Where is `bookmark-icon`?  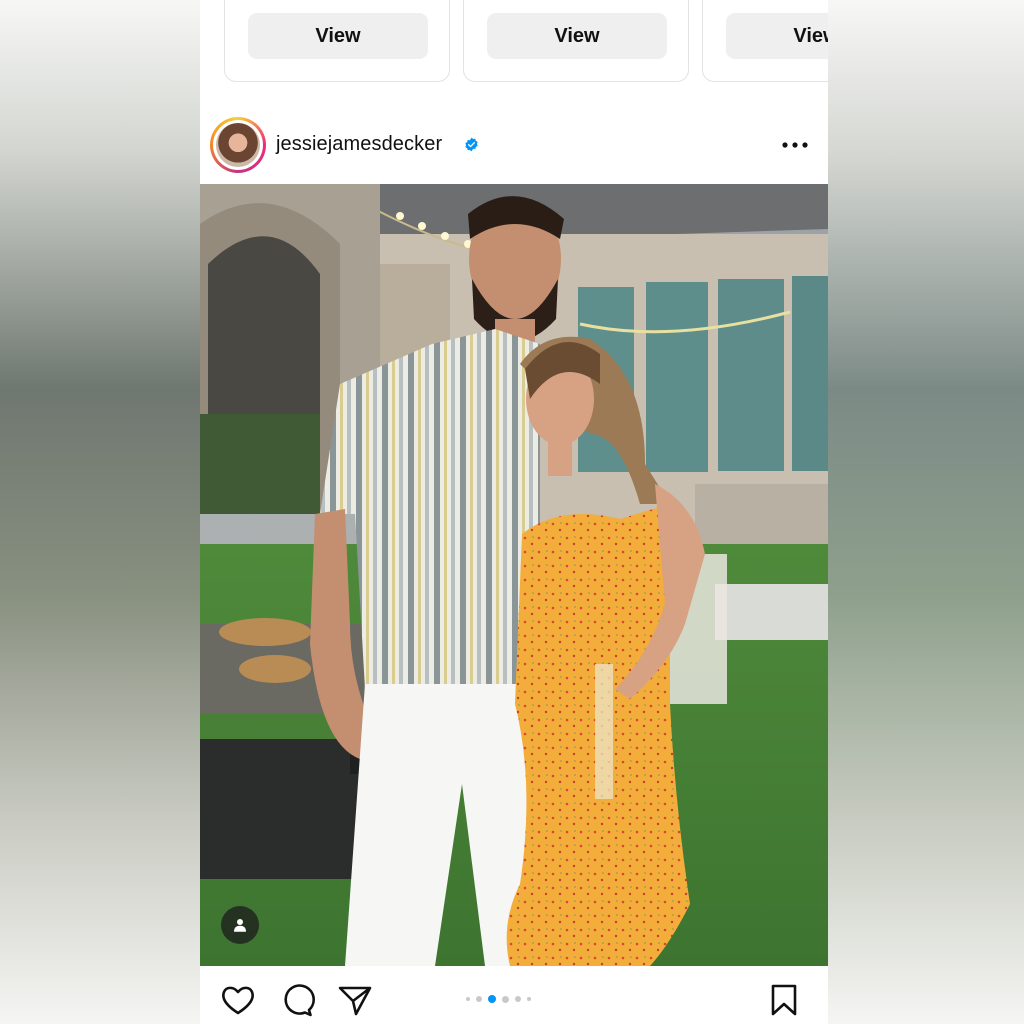
bookmark-icon is located at coordinates (784, 1000).